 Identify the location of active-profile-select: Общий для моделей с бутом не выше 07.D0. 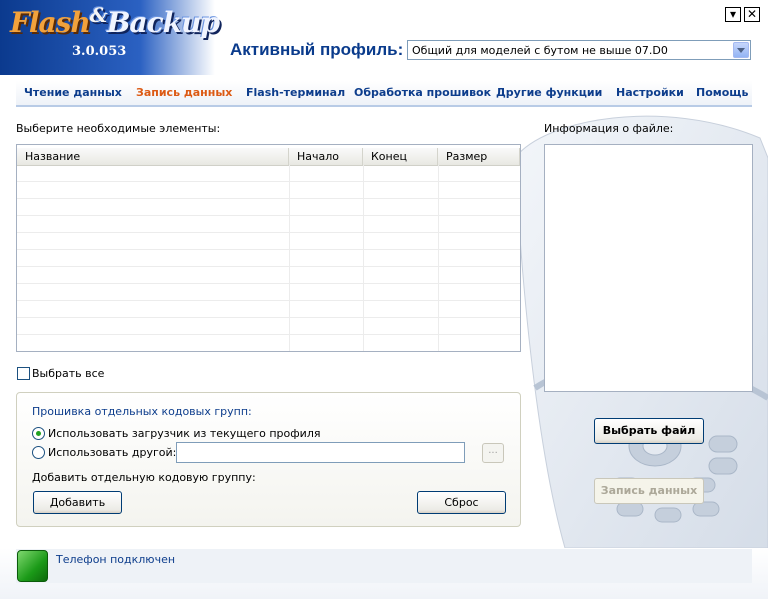
(579, 50).